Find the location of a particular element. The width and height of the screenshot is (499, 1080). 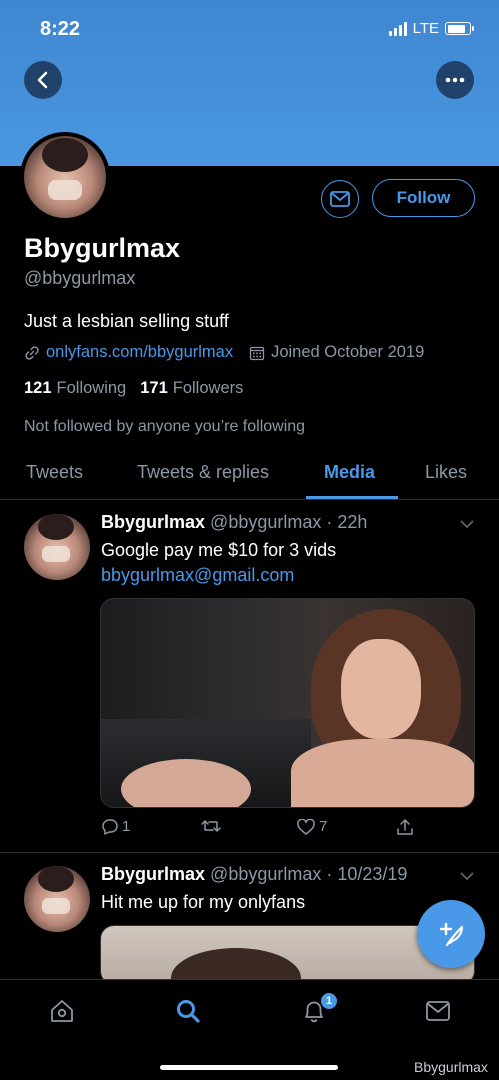

nav-search is located at coordinates (188, 1011).